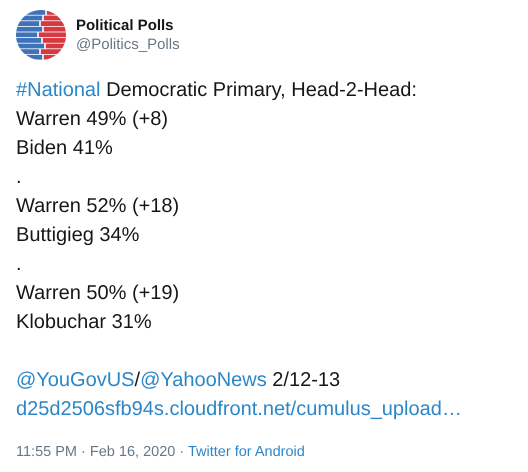 The width and height of the screenshot is (528, 472). Describe the element at coordinates (101, 452) in the screenshot. I see `timestamp: 11:55 PM · Feb 16, 2020 ·` at that location.